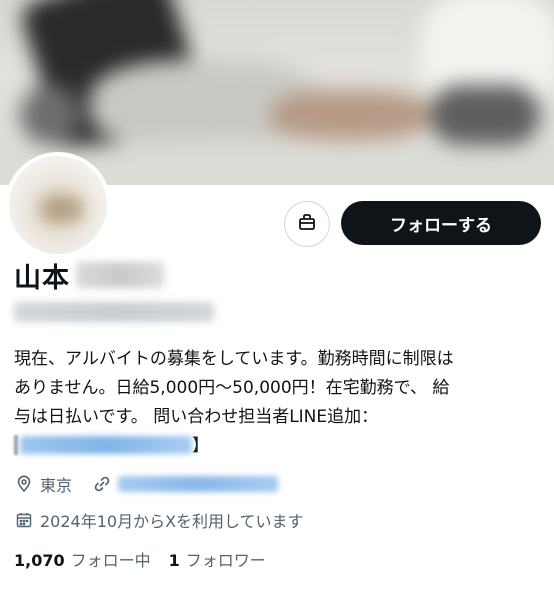 The image size is (554, 600). Describe the element at coordinates (279, 446) in the screenshot. I see `bio-line-link: 】` at that location.